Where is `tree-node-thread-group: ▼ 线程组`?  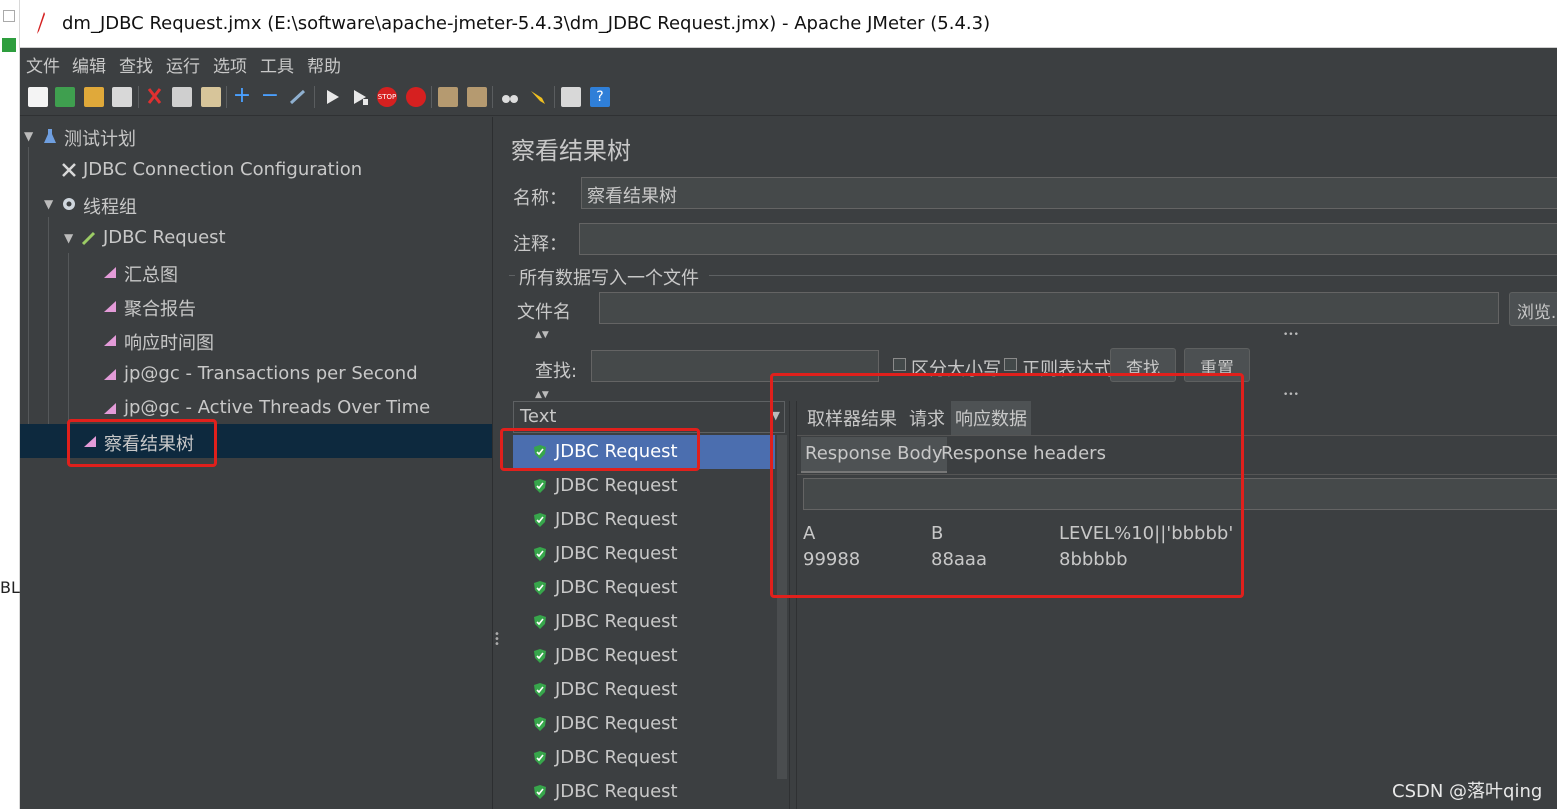
tree-node-thread-group: ▼ 线程组 is located at coordinates (256, 204).